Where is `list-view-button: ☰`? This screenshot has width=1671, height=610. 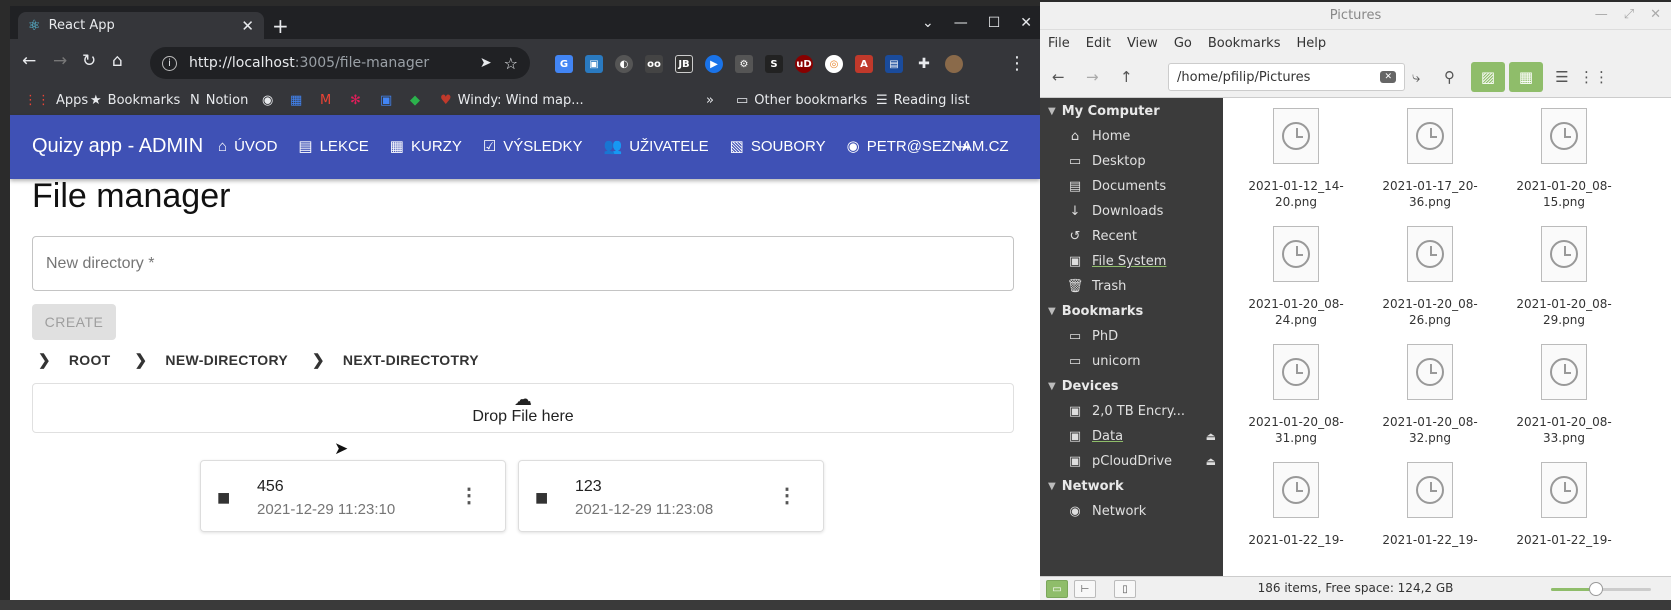 list-view-button: ☰ is located at coordinates (1562, 77).